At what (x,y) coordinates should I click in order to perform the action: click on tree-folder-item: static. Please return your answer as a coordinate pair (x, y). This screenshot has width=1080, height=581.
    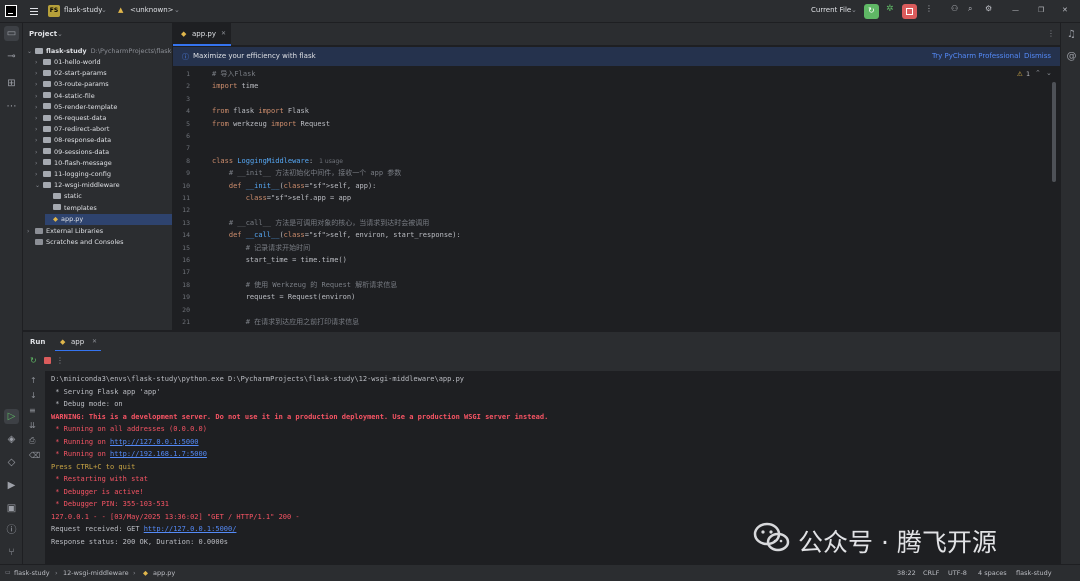
    Looking at the image, I should click on (63, 196).